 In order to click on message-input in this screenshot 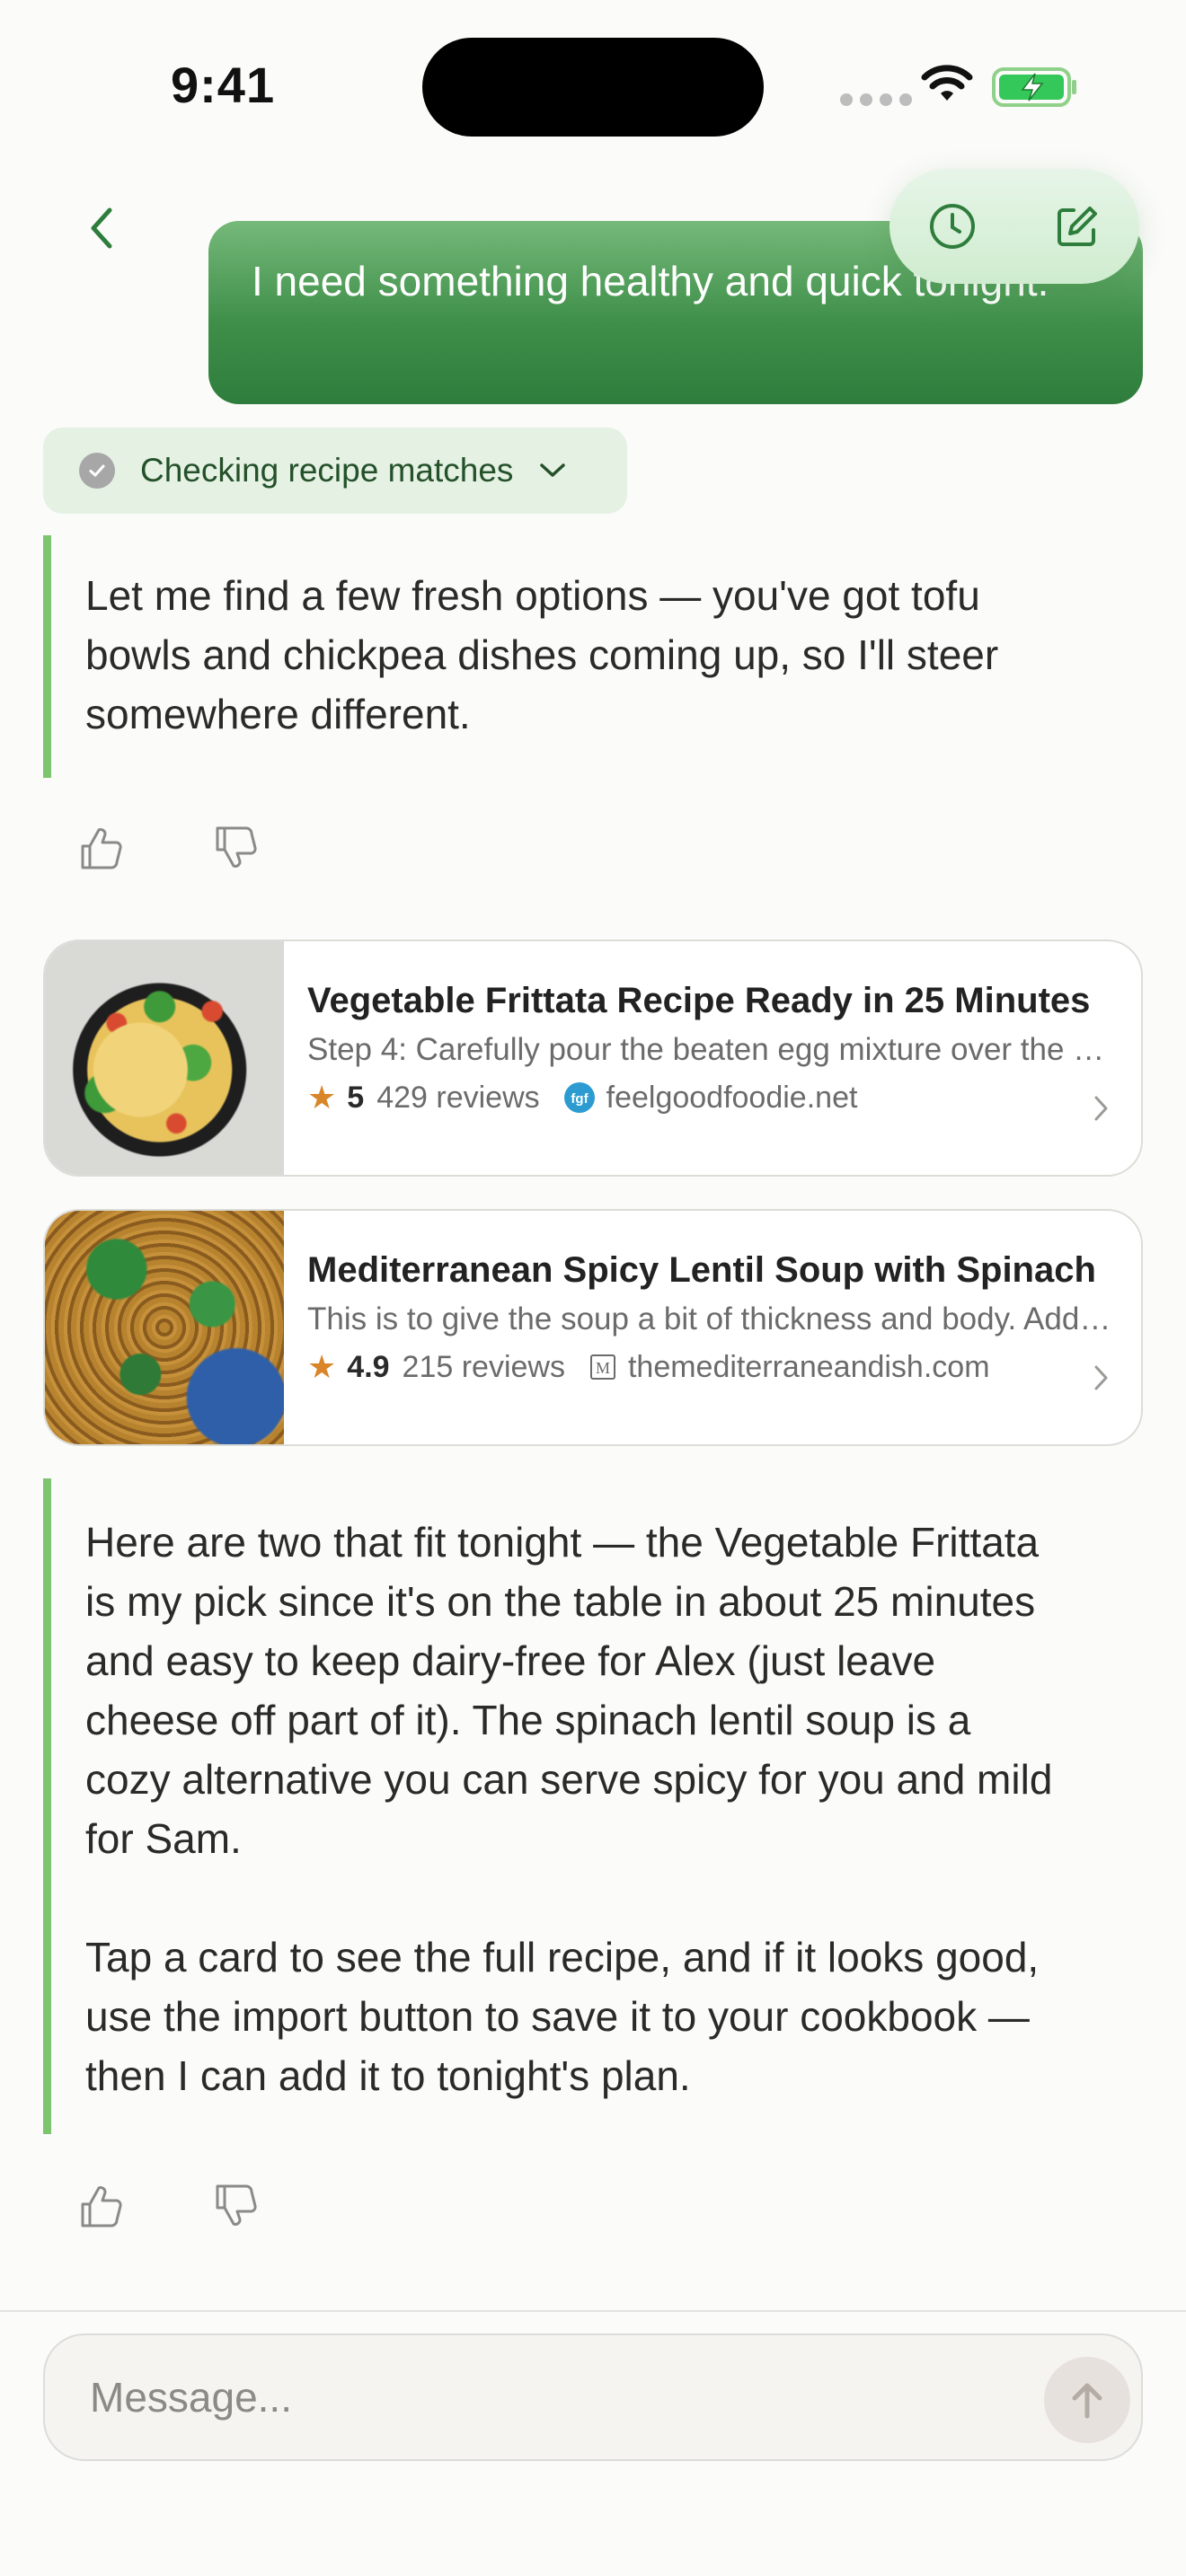, I will do `click(539, 2397)`.